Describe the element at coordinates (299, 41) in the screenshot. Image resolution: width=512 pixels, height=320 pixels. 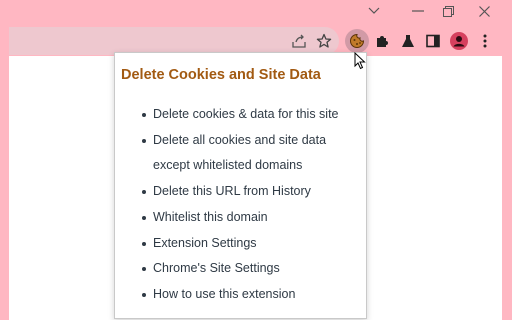
I see `share-icon` at that location.